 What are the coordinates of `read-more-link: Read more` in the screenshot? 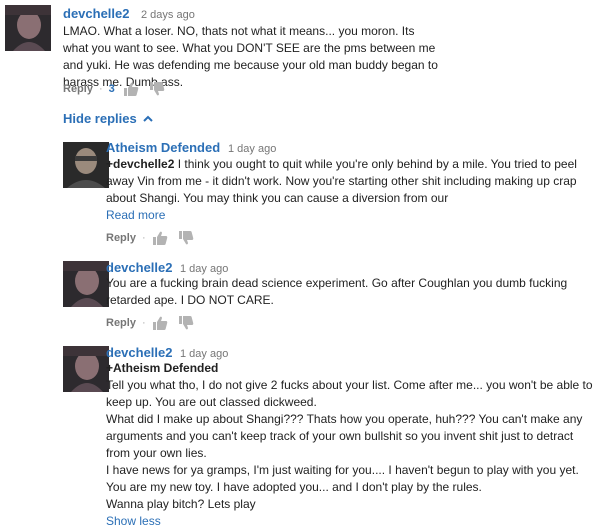 It's located at (135, 215).